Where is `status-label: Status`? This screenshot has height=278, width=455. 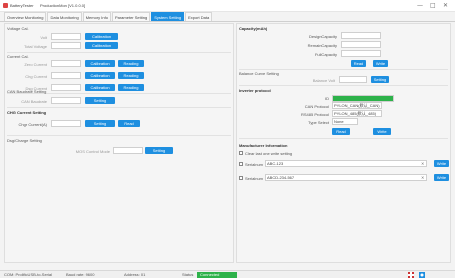
status-label: Status is located at coordinates (188, 274).